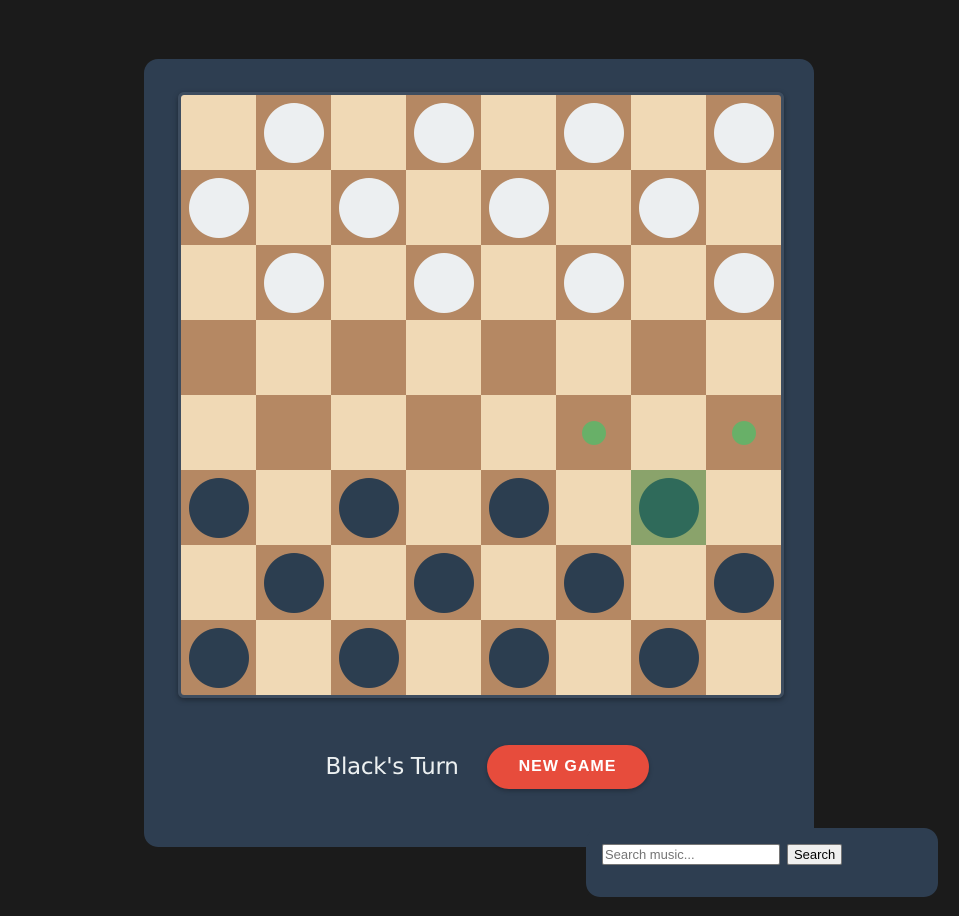  I want to click on turn-status: Black's Turn, so click(392, 767).